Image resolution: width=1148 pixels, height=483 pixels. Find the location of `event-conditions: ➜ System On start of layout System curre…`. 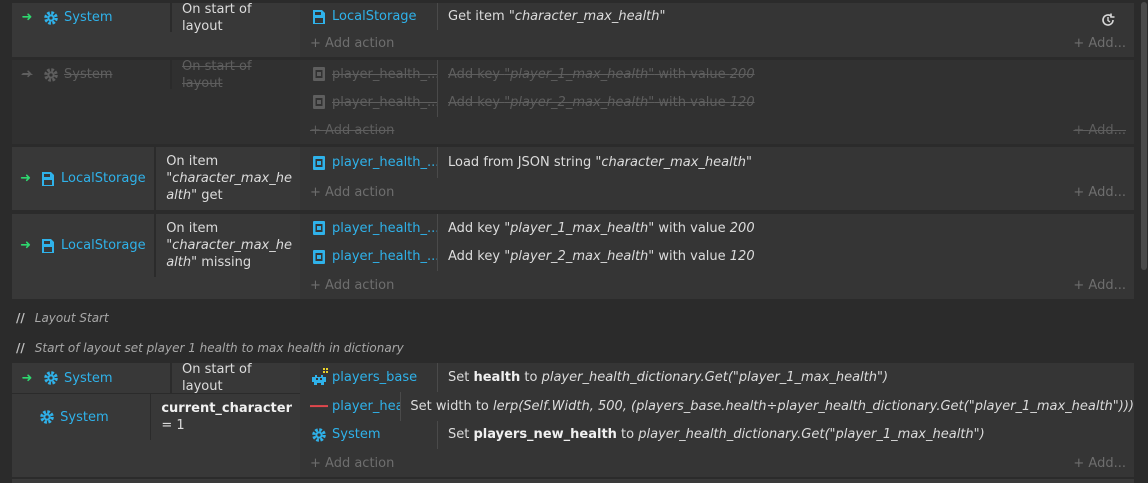

event-conditions: ➜ System On start of layout System curre… is located at coordinates (156, 419).